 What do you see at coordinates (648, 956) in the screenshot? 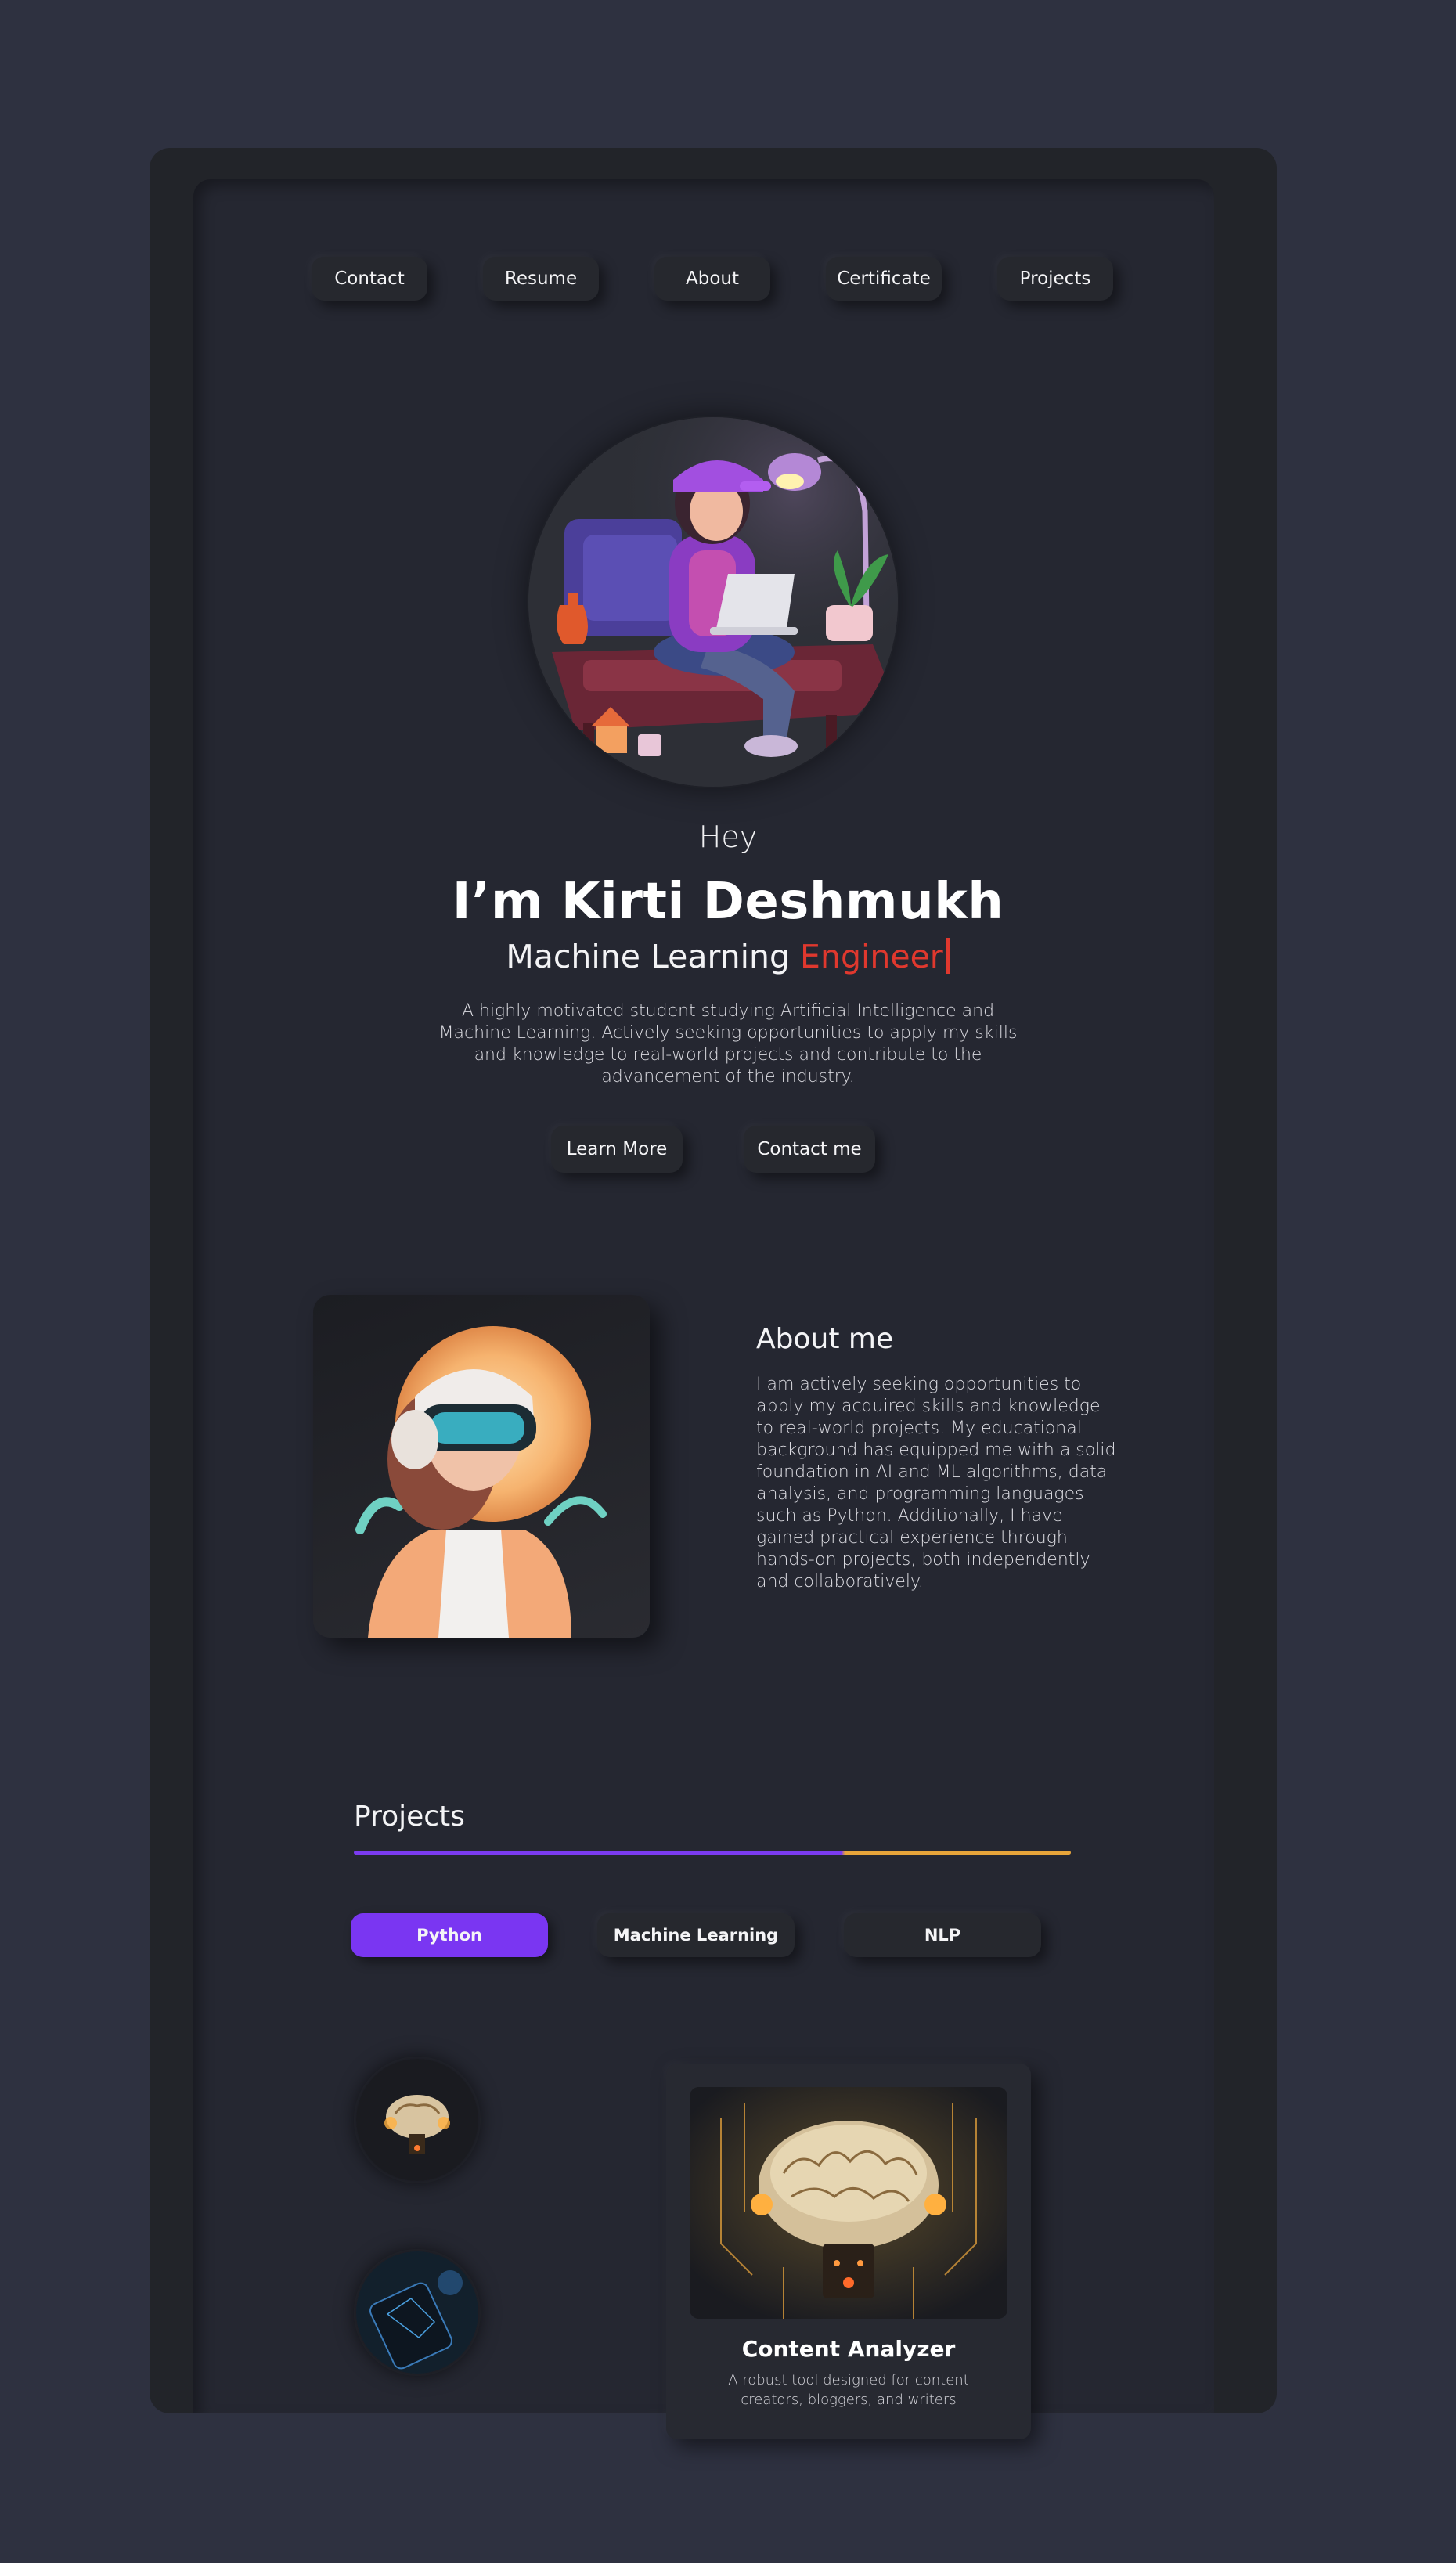
I see `hero-role-prefix: Machine Learning` at bounding box center [648, 956].